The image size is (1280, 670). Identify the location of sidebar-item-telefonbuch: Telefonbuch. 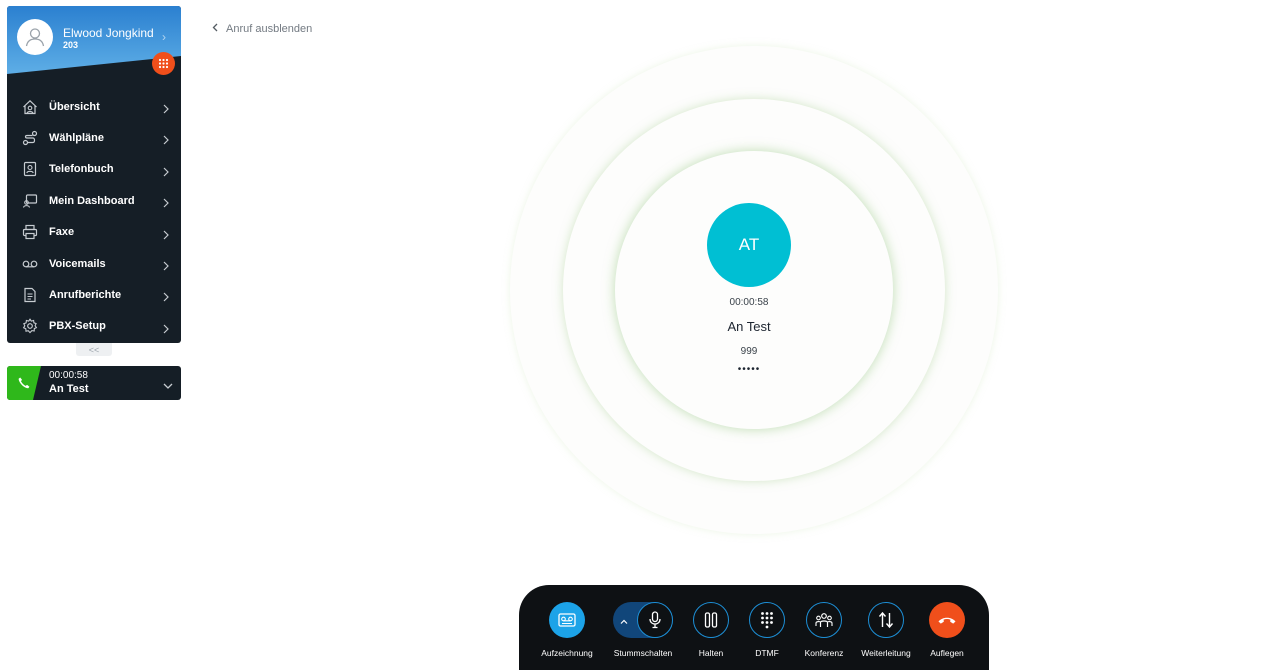
(94, 169).